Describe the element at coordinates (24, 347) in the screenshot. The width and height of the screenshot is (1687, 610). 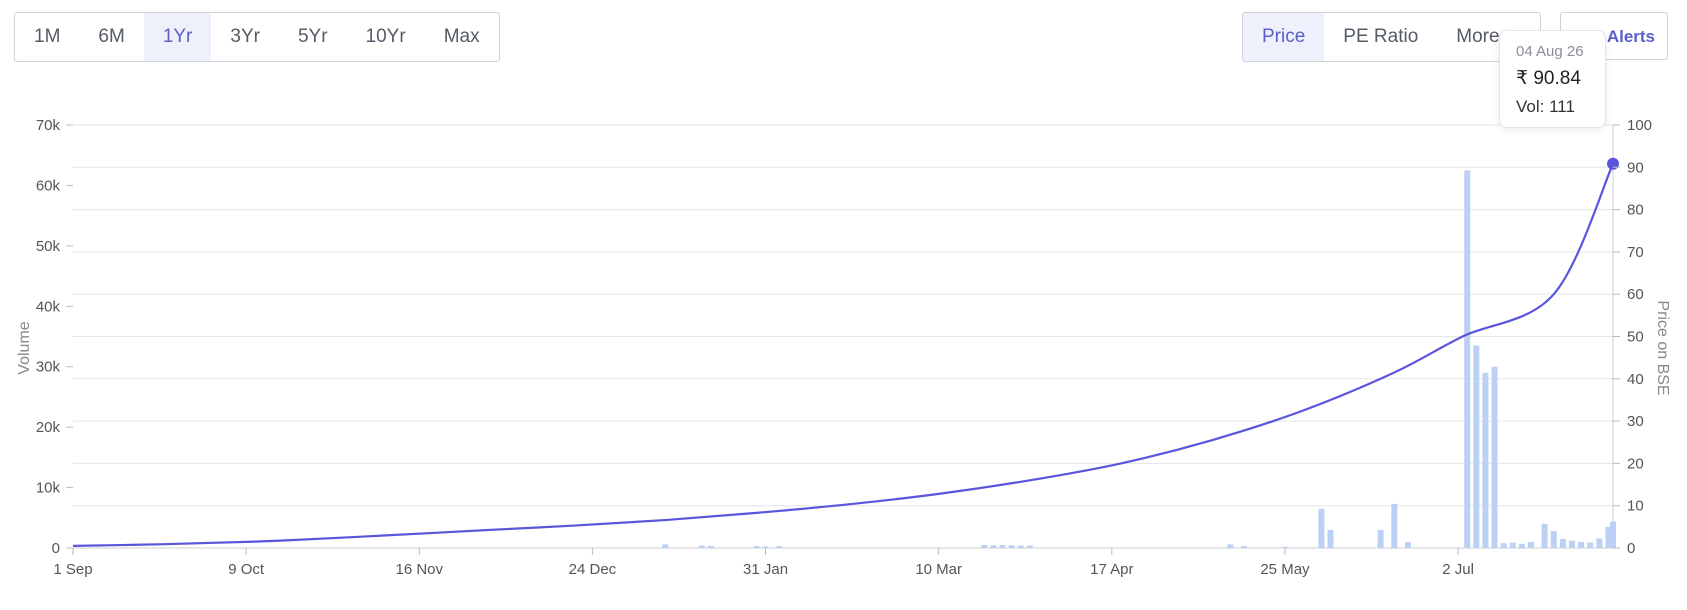
I see `volume-axis-title: Volume` at that location.